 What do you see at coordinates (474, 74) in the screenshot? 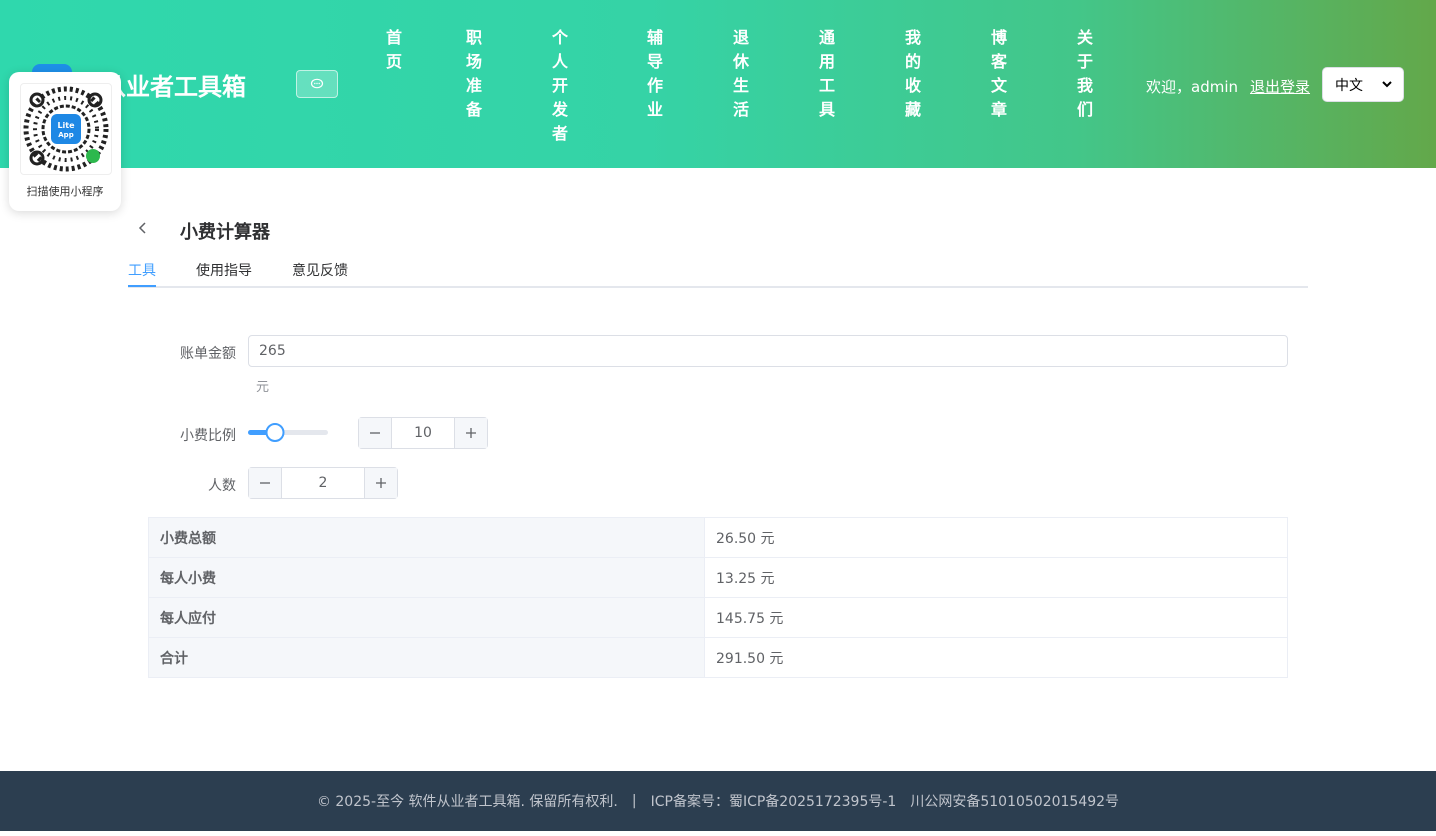
I see `nav-career: 职场准备` at bounding box center [474, 74].